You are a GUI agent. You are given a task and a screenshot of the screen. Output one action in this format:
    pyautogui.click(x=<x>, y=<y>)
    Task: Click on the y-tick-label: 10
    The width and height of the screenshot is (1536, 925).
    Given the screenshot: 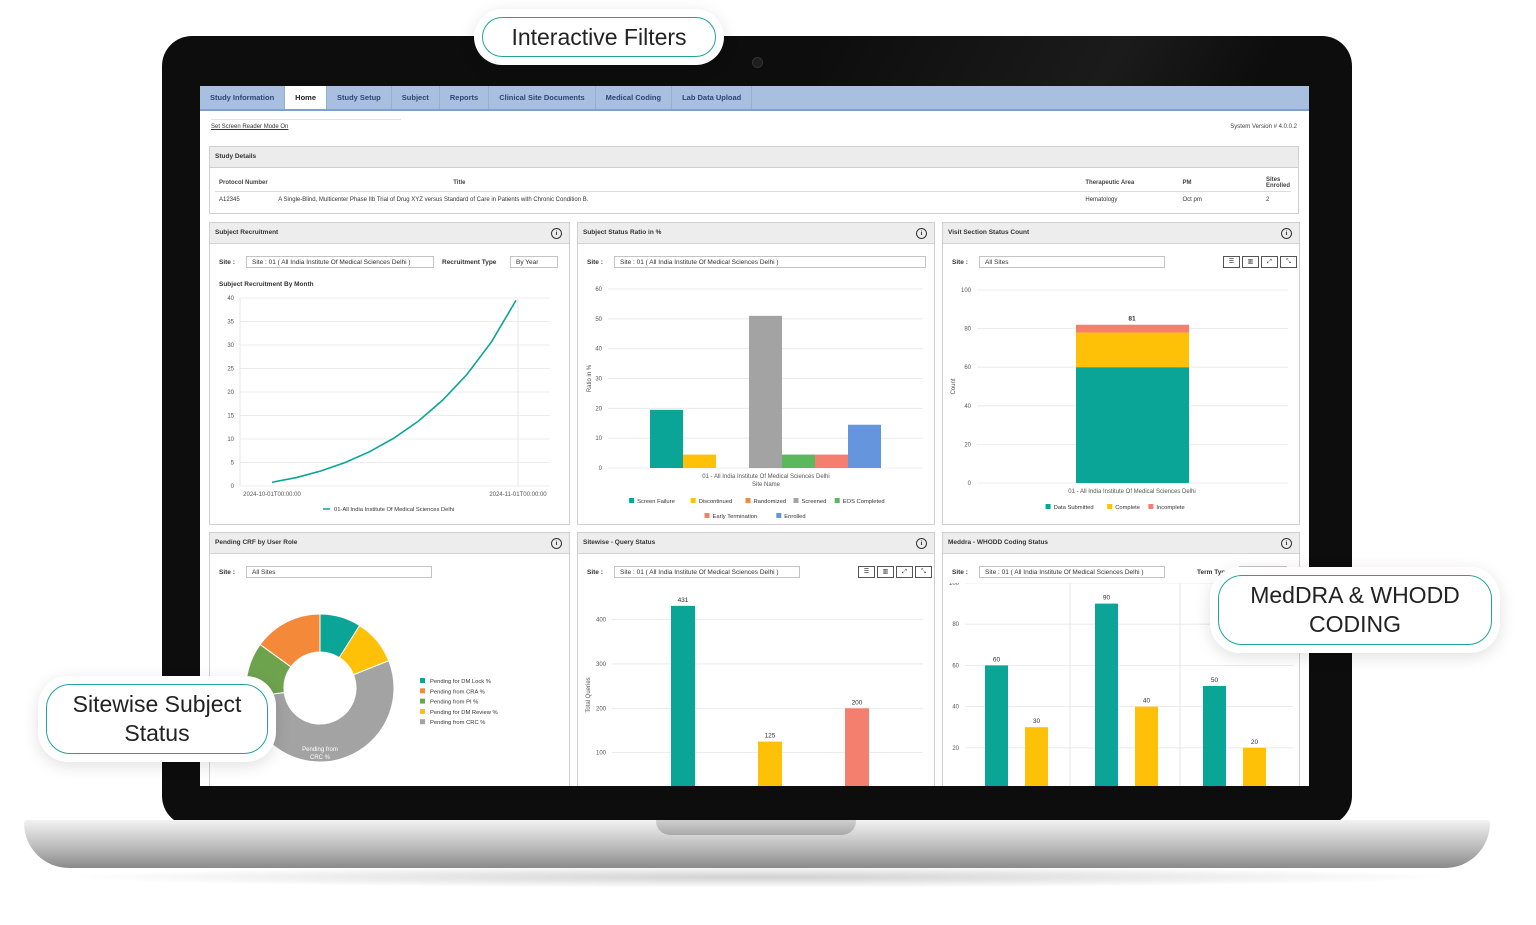 What is the action you would take?
    pyautogui.click(x=230, y=440)
    